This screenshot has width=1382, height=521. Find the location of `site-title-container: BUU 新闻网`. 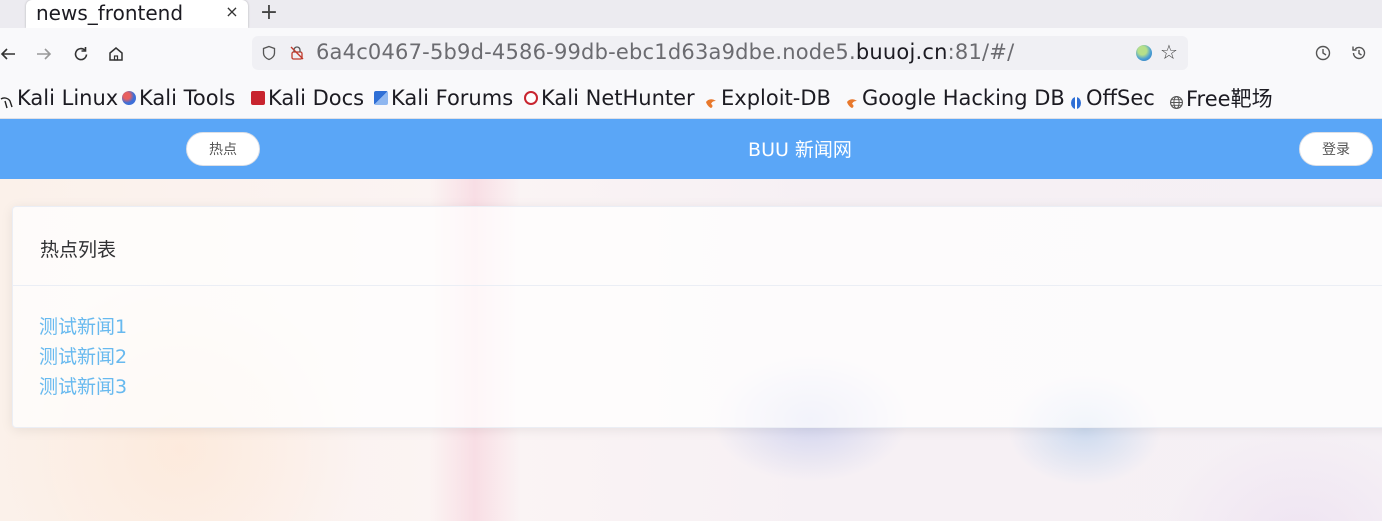

site-title-container: BUU 新闻网 is located at coordinates (800, 149).